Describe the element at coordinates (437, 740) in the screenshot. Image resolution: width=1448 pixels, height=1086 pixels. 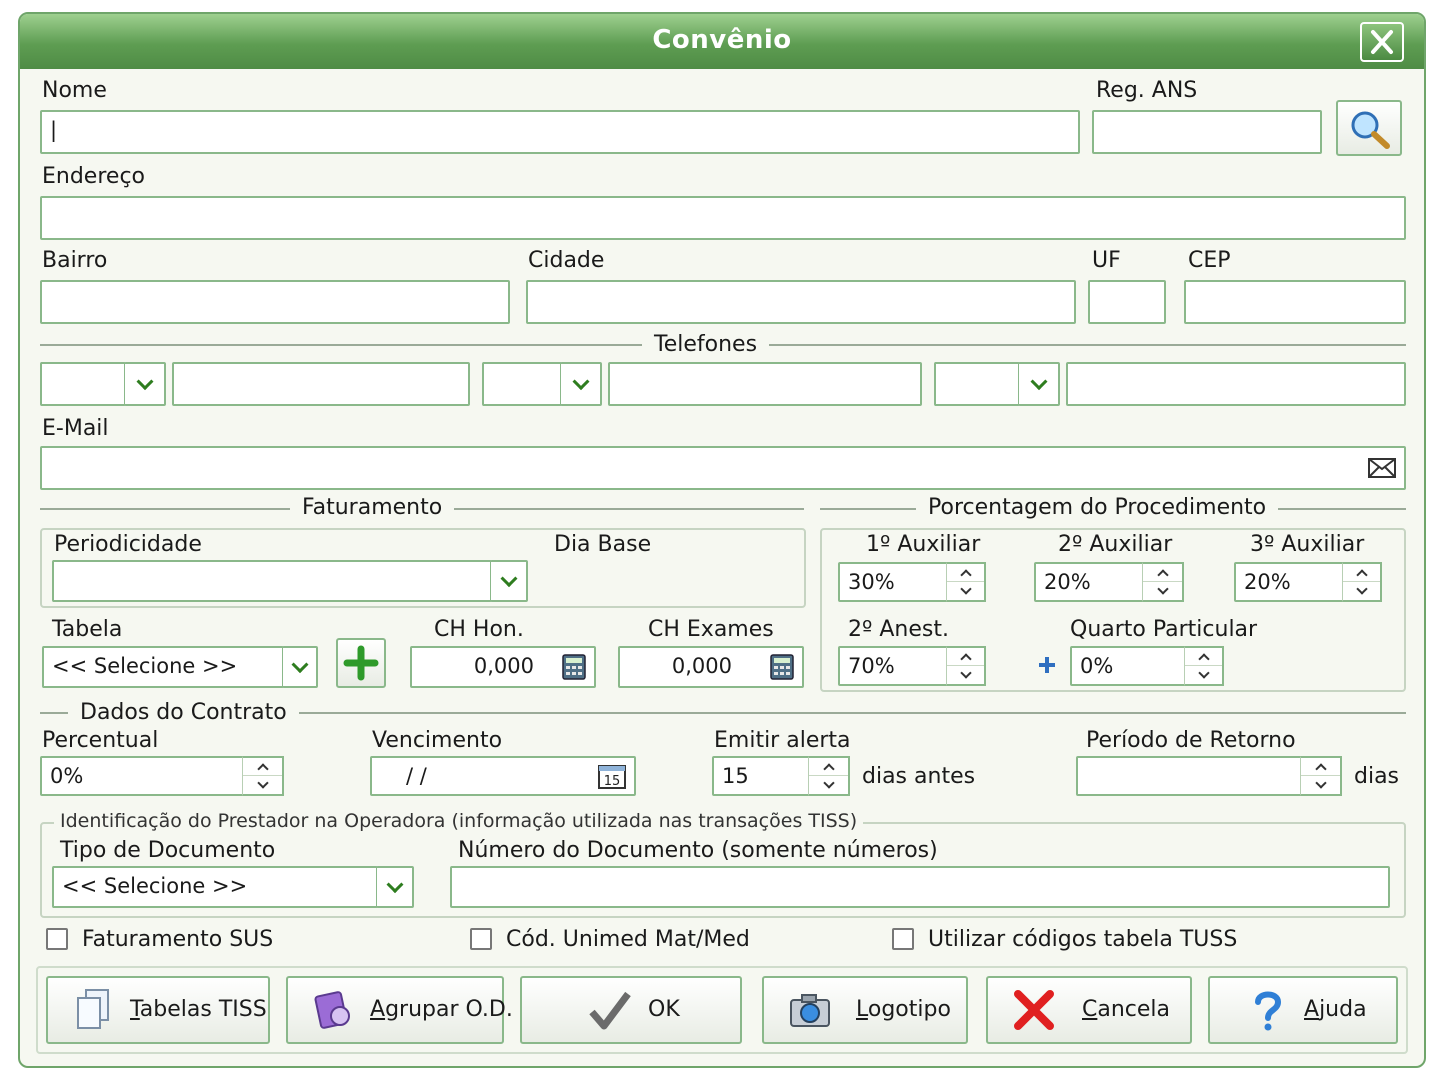
I see `vencimento-label: Vencimento` at that location.